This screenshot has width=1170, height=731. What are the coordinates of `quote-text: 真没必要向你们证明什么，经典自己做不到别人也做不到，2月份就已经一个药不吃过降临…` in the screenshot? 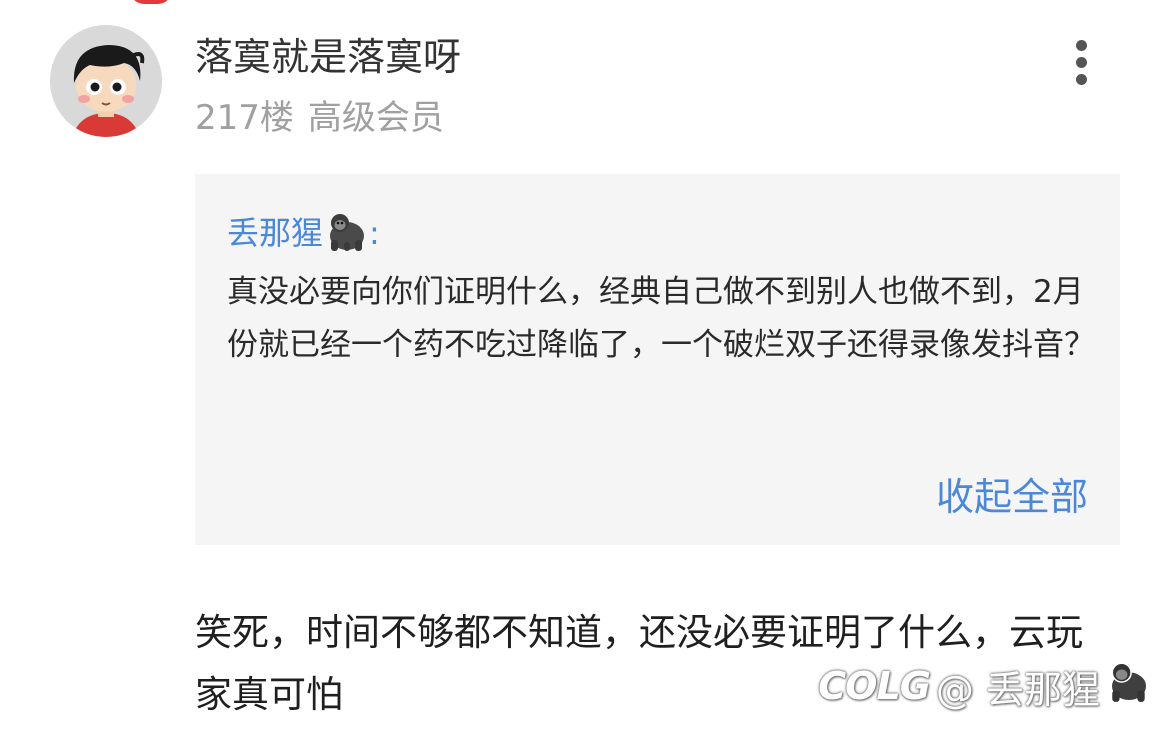 It's located at (661, 318).